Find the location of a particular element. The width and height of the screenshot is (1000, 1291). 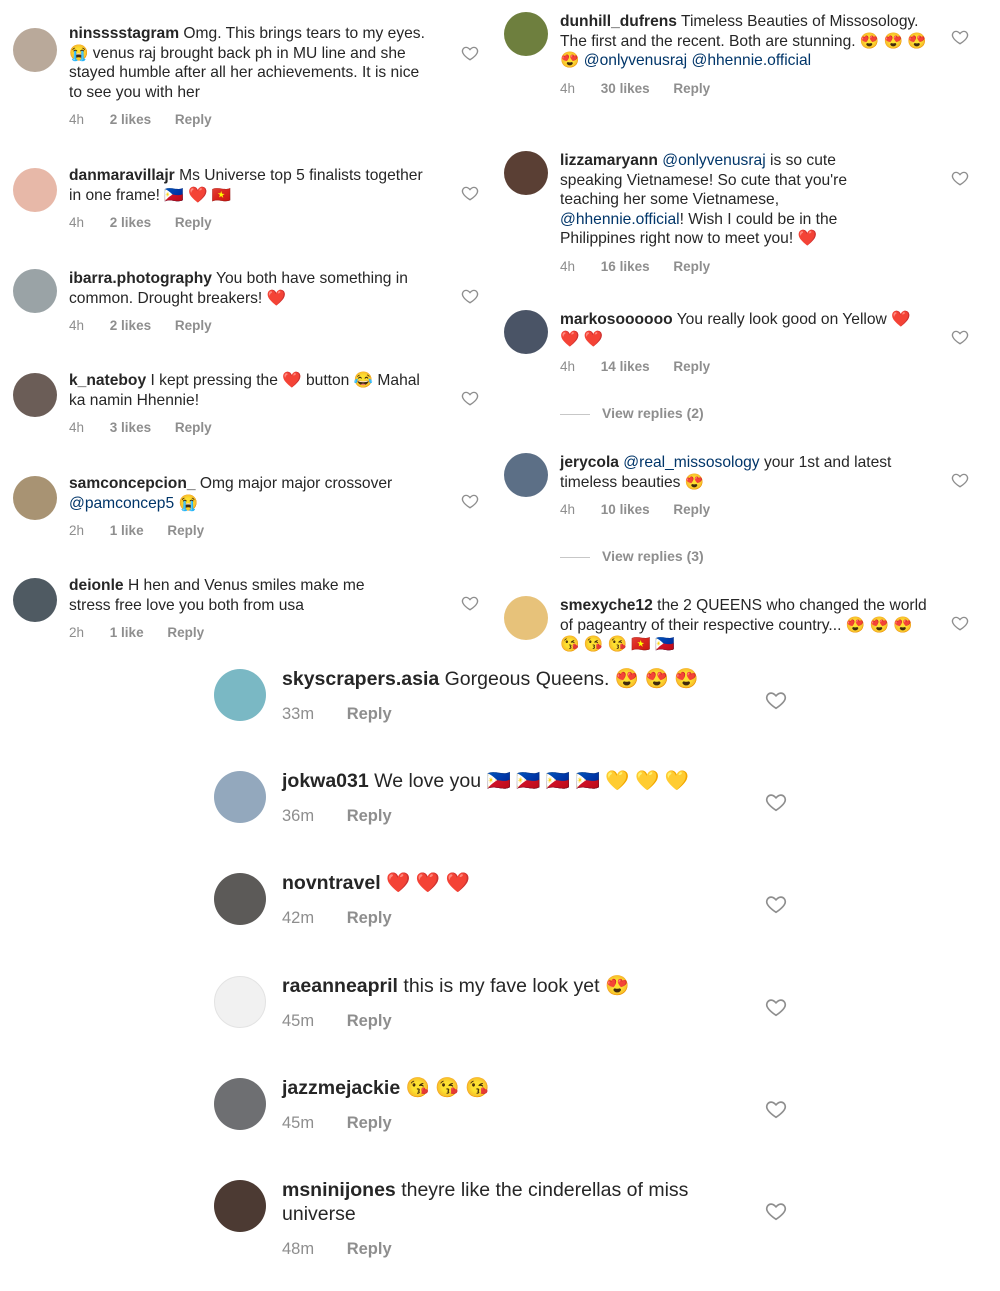

comment-username: smexyche12 is located at coordinates (606, 605).